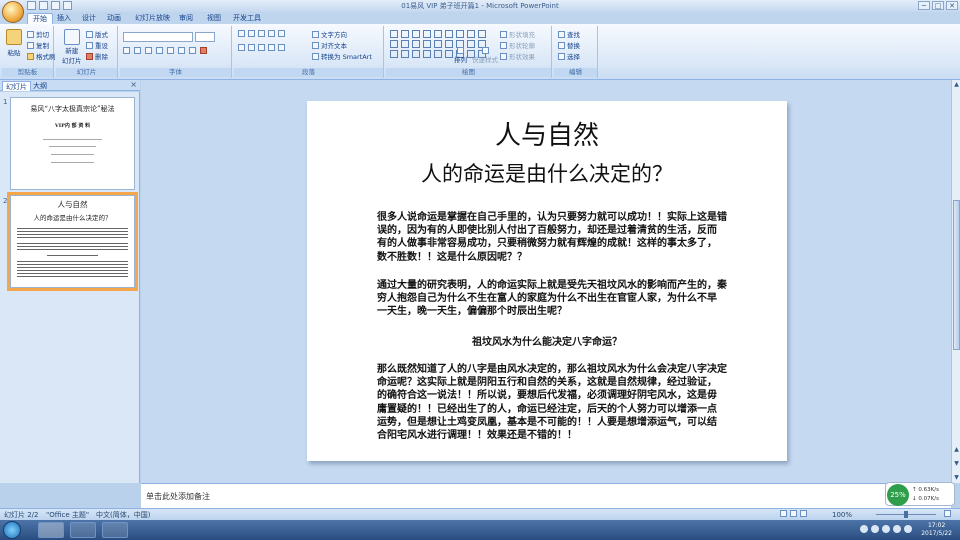 The width and height of the screenshot is (960, 540). What do you see at coordinates (70, 85) in the screenshot?
I see `slides-outline-tabs: 幻灯片 大纲 ×` at bounding box center [70, 85].